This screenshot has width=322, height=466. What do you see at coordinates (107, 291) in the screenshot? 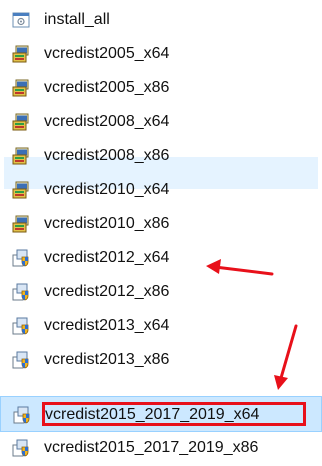
I see `file-name: vcredist2012_x86` at bounding box center [107, 291].